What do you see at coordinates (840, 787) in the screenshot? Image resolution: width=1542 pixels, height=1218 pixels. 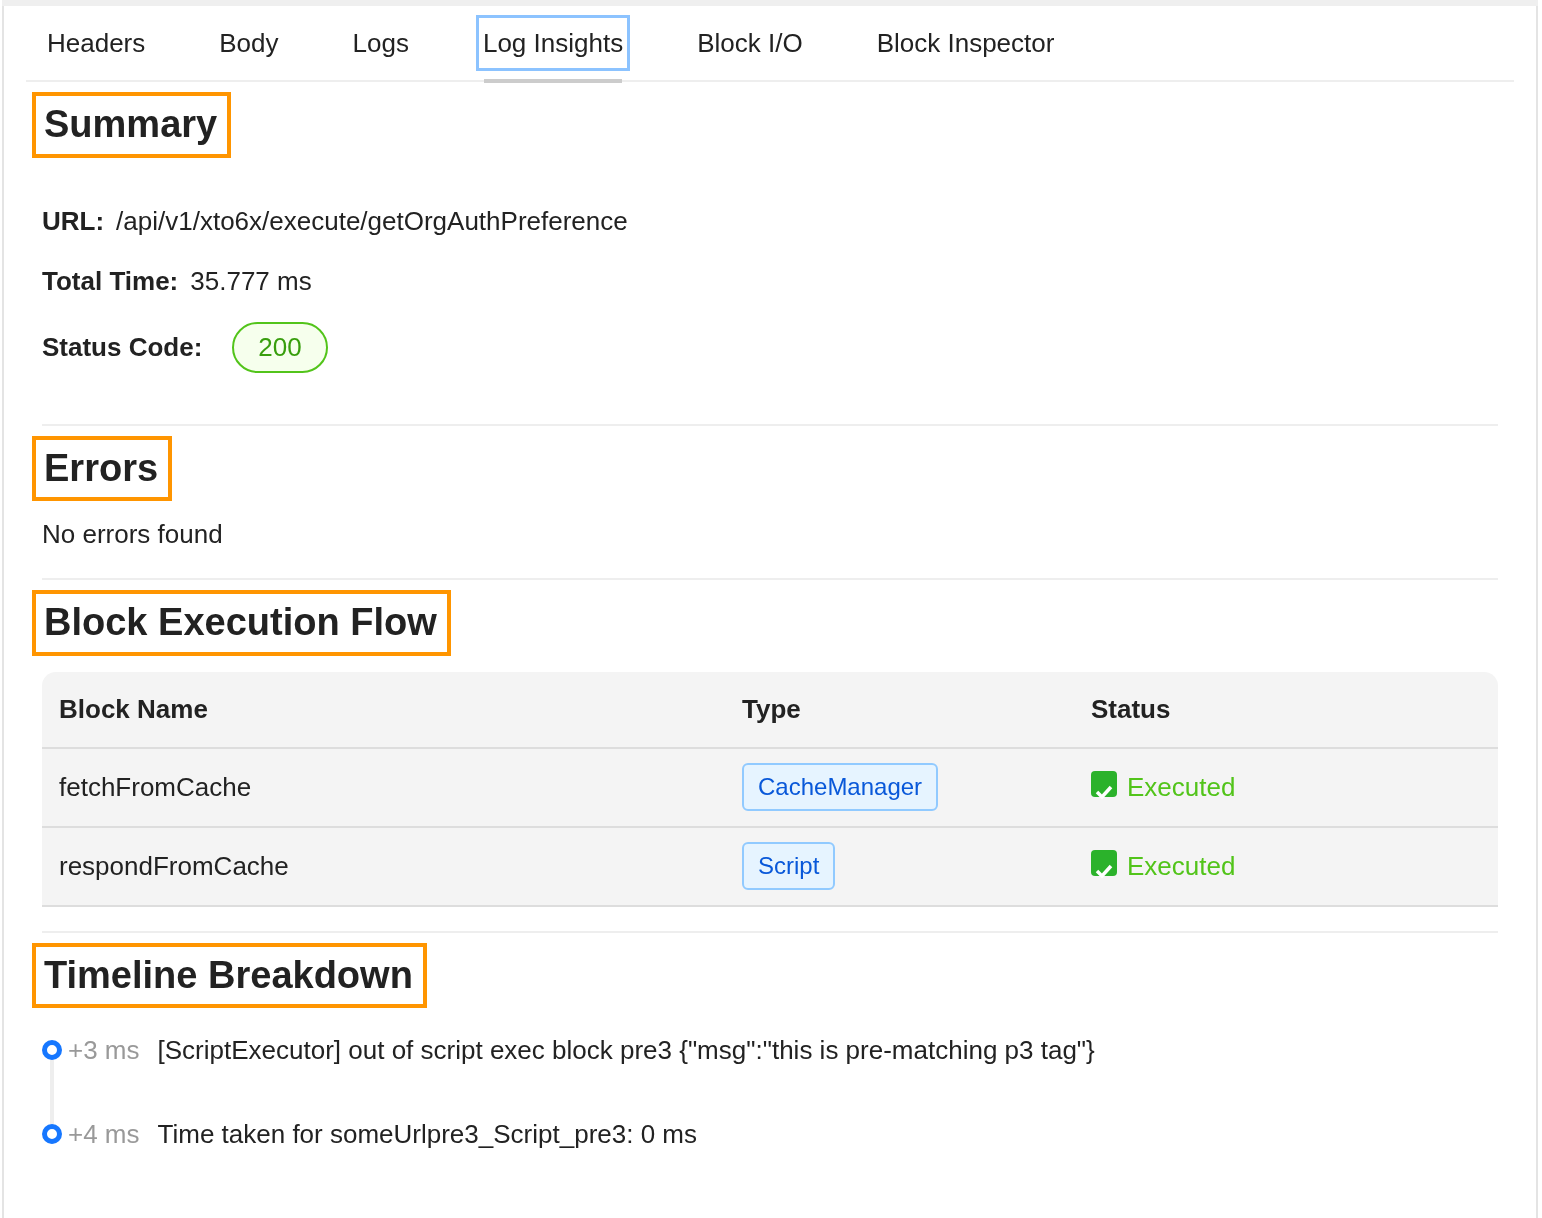 I see `type-tag: CacheManager` at bounding box center [840, 787].